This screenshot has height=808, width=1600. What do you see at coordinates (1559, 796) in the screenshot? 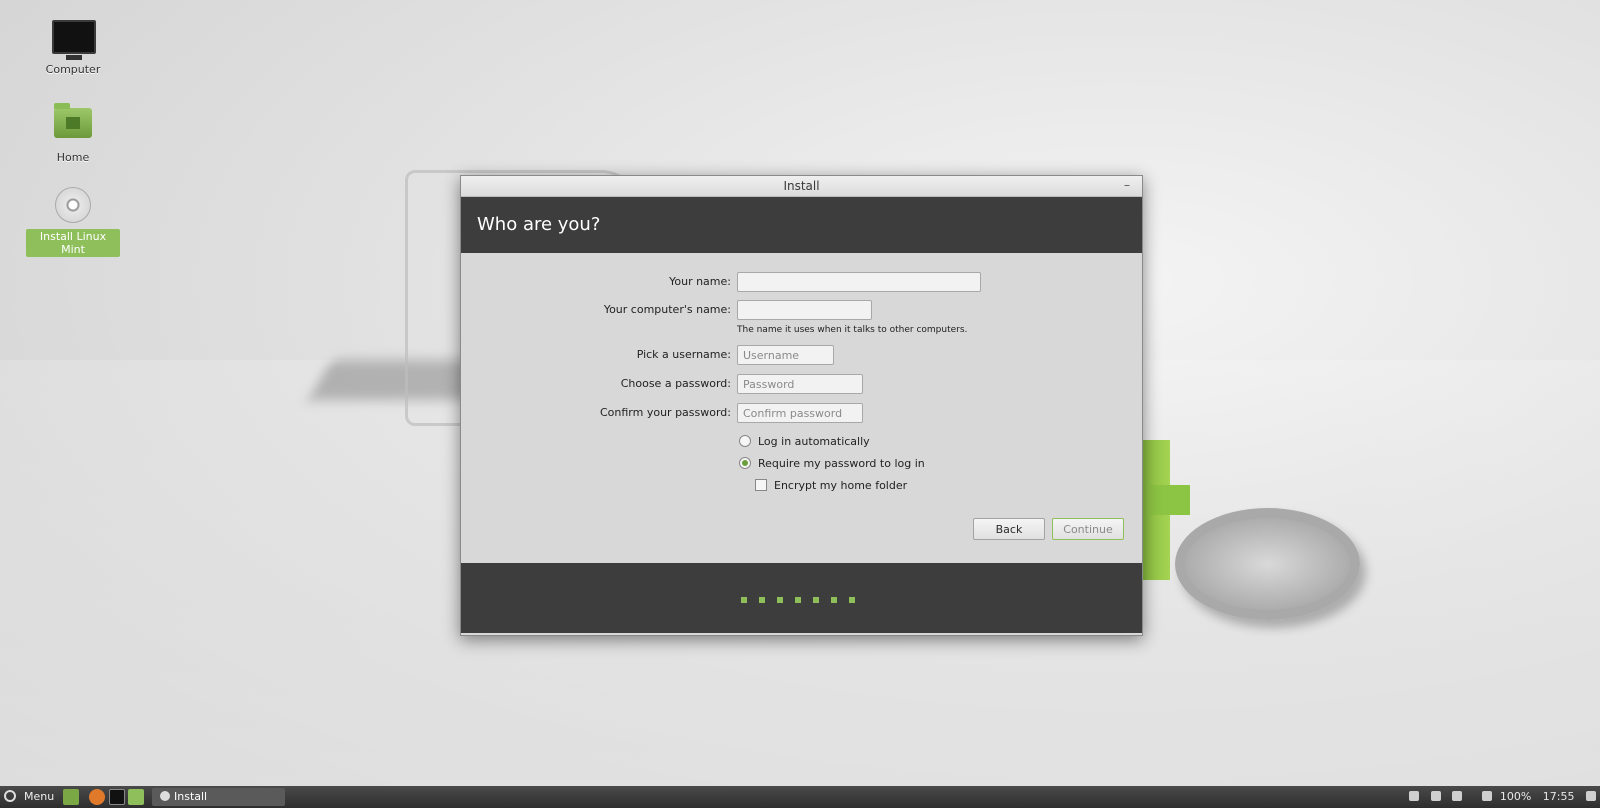
I see `clock: 17:55` at bounding box center [1559, 796].